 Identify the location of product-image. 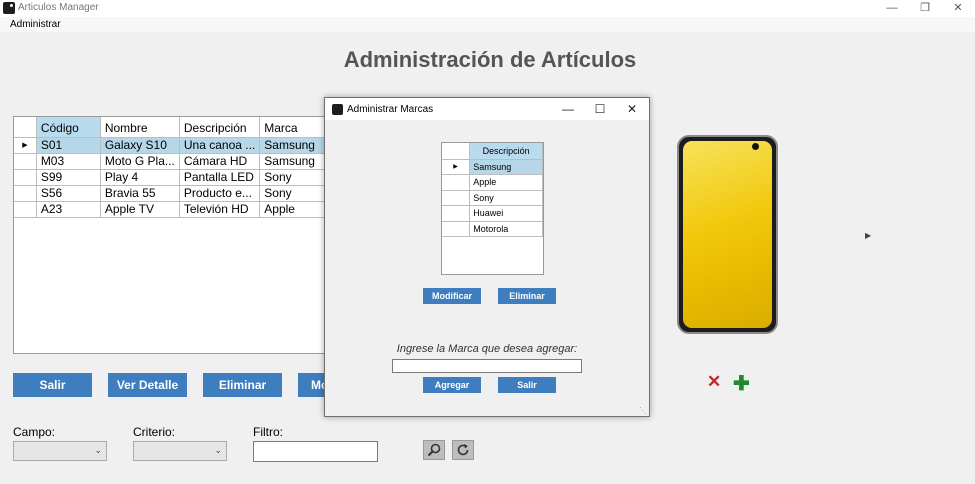
(727, 234).